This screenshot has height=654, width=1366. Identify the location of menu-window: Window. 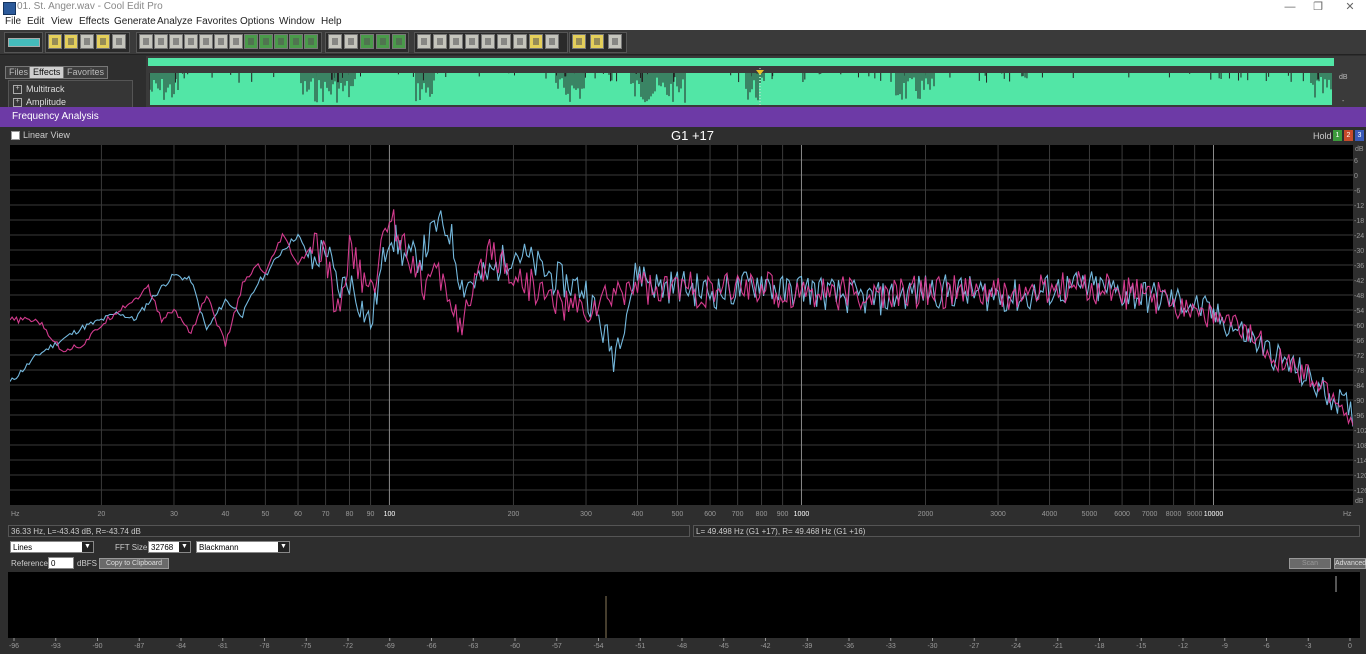
(297, 21).